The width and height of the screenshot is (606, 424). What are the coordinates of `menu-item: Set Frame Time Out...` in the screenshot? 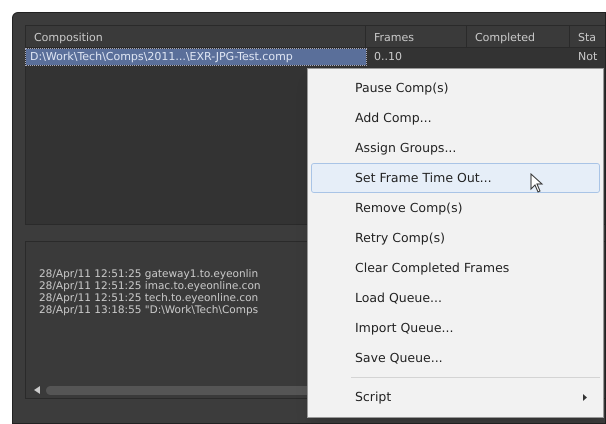 It's located at (455, 178).